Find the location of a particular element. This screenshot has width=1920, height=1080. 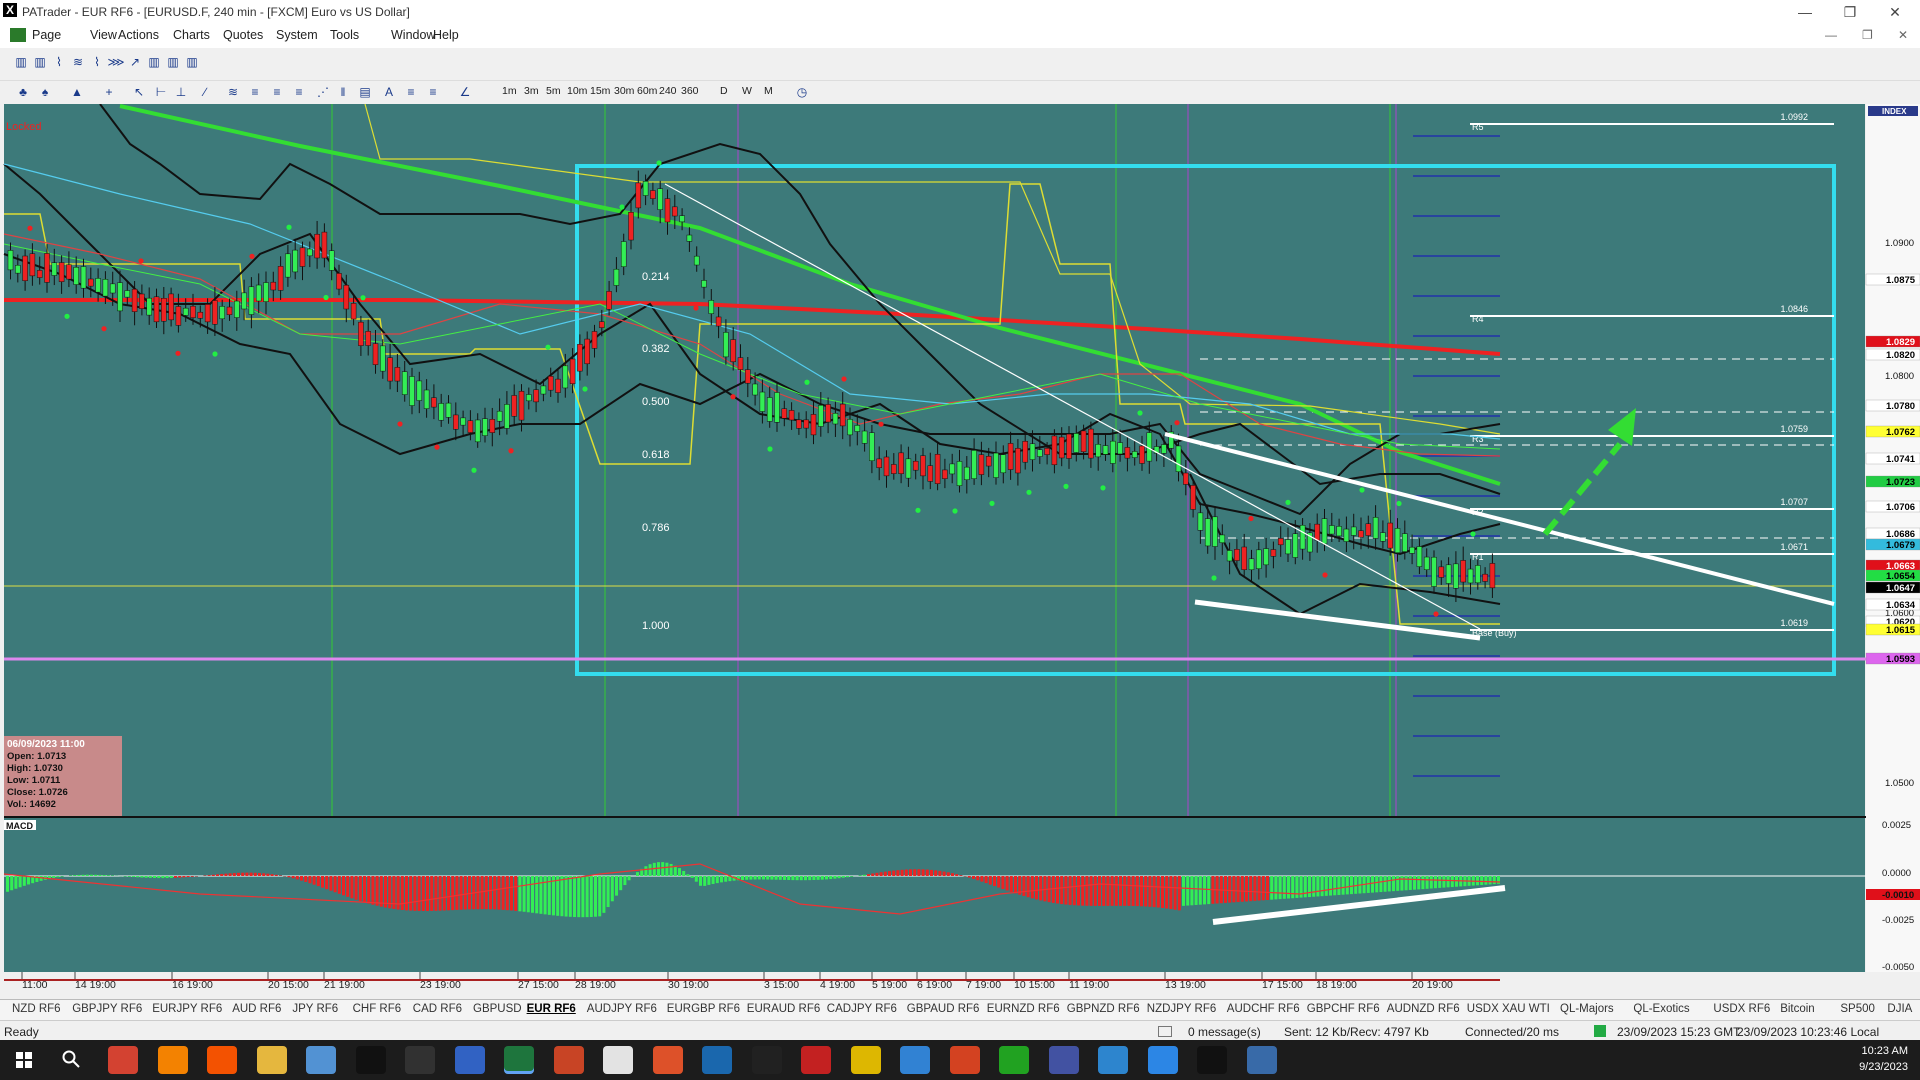

taskbar-clock: 10:23 AM 9/23/2023 is located at coordinates (1883, 1059).